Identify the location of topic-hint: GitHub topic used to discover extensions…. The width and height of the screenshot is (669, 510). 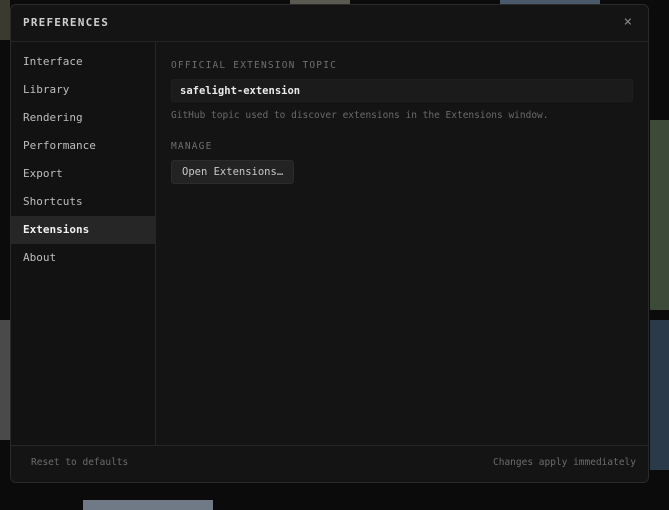
(360, 115).